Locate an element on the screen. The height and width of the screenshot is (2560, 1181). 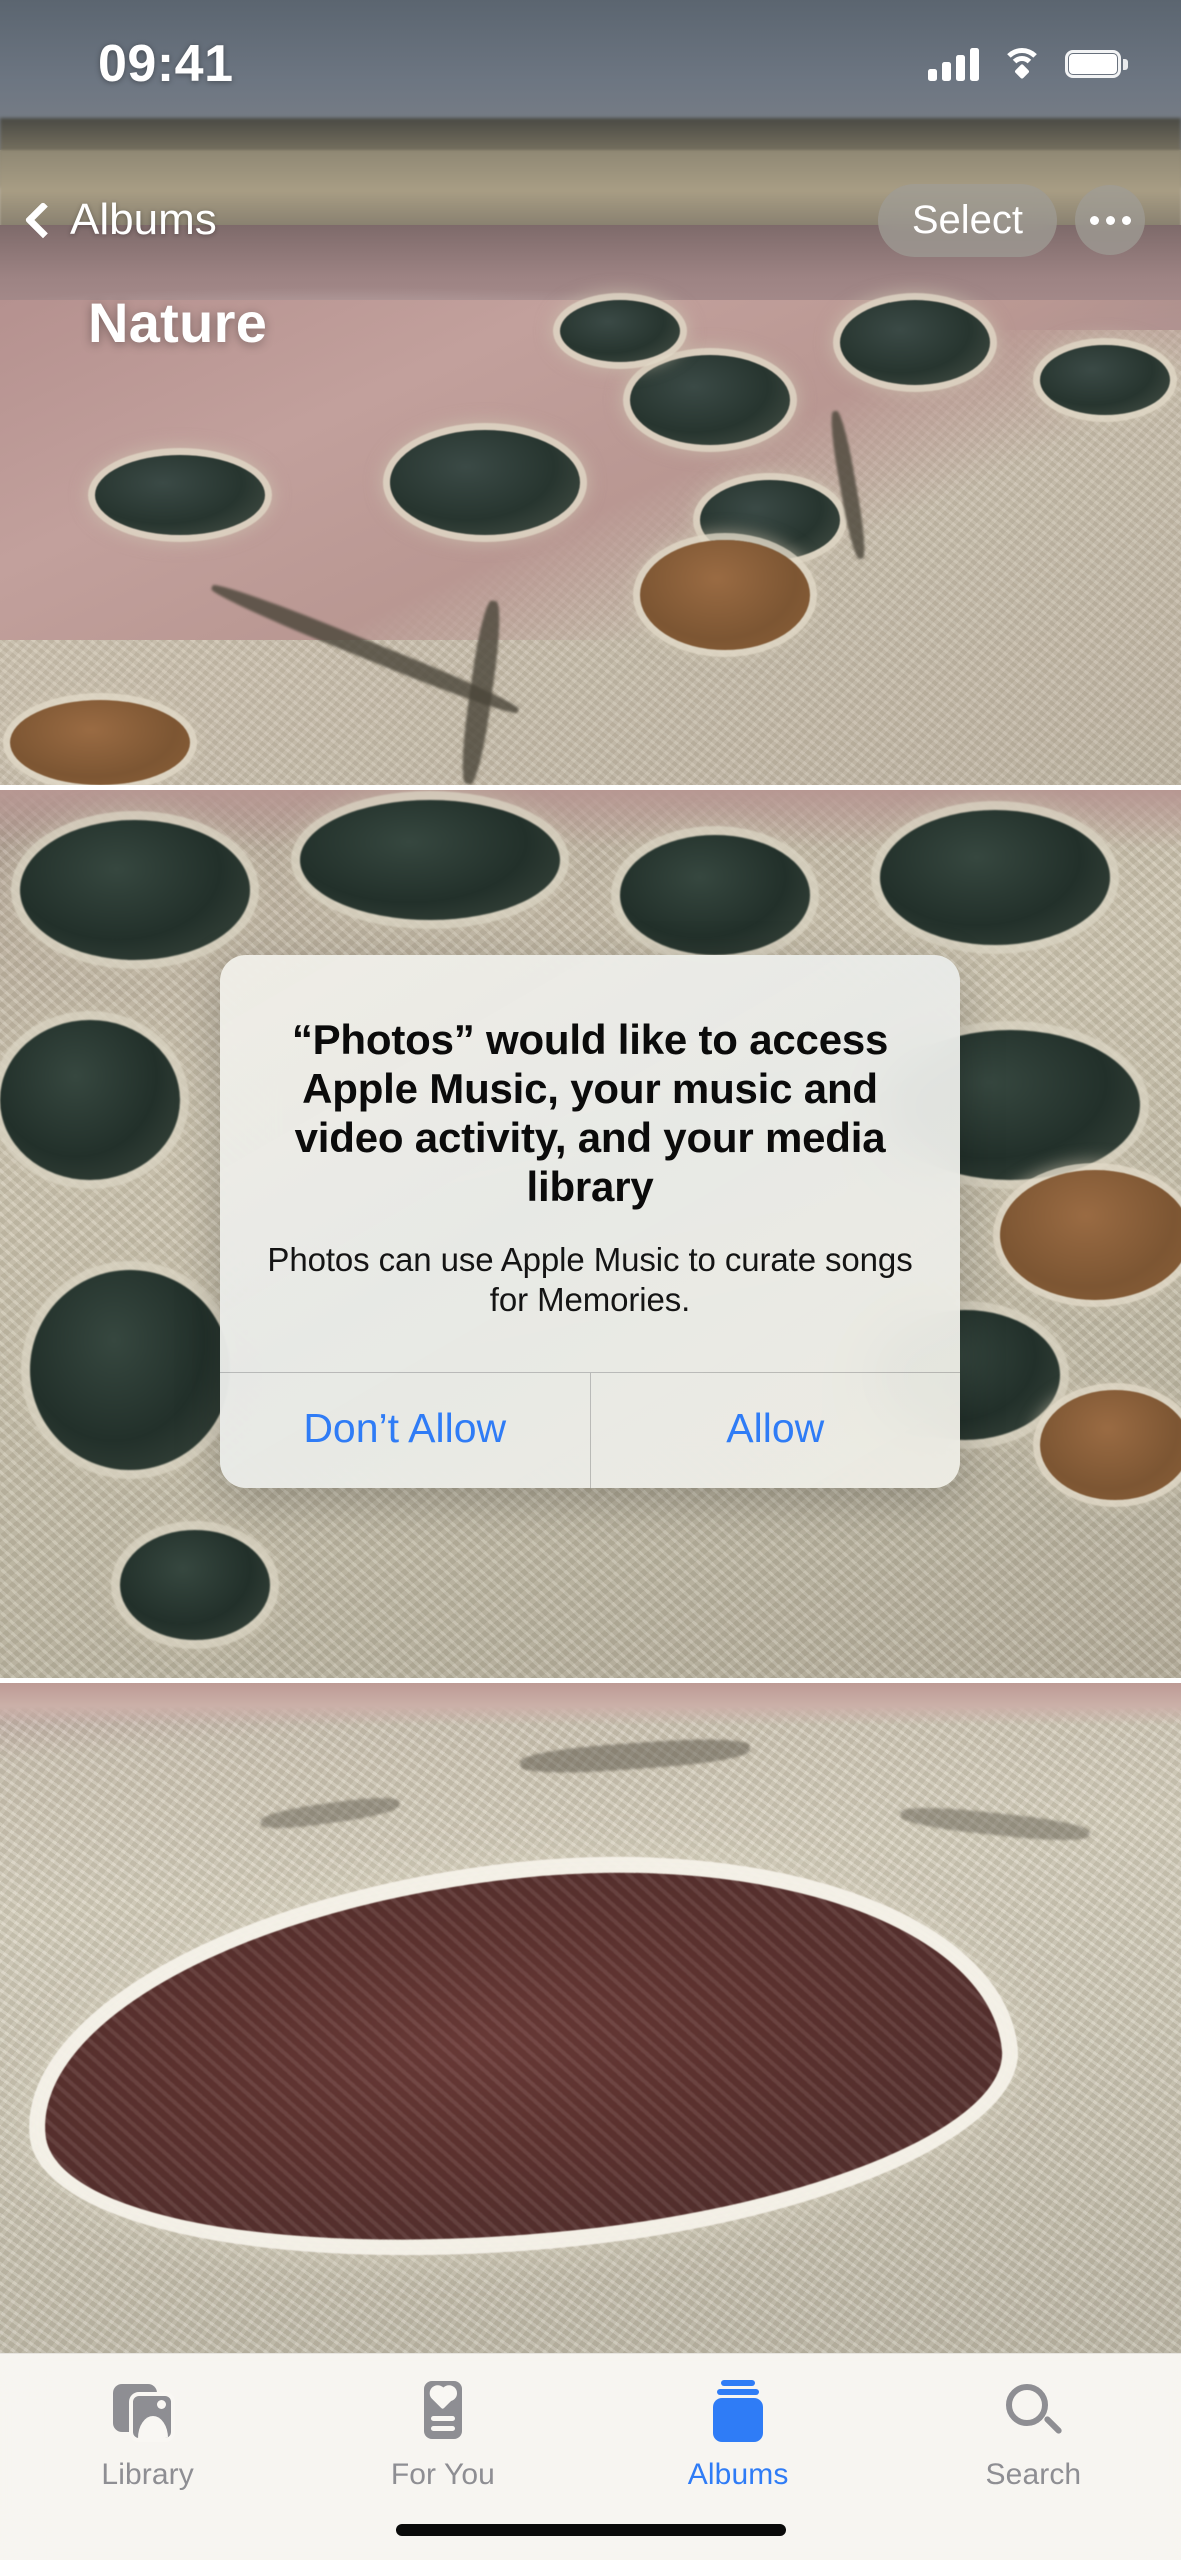
tab-for-you: For You is located at coordinates (442, 2434).